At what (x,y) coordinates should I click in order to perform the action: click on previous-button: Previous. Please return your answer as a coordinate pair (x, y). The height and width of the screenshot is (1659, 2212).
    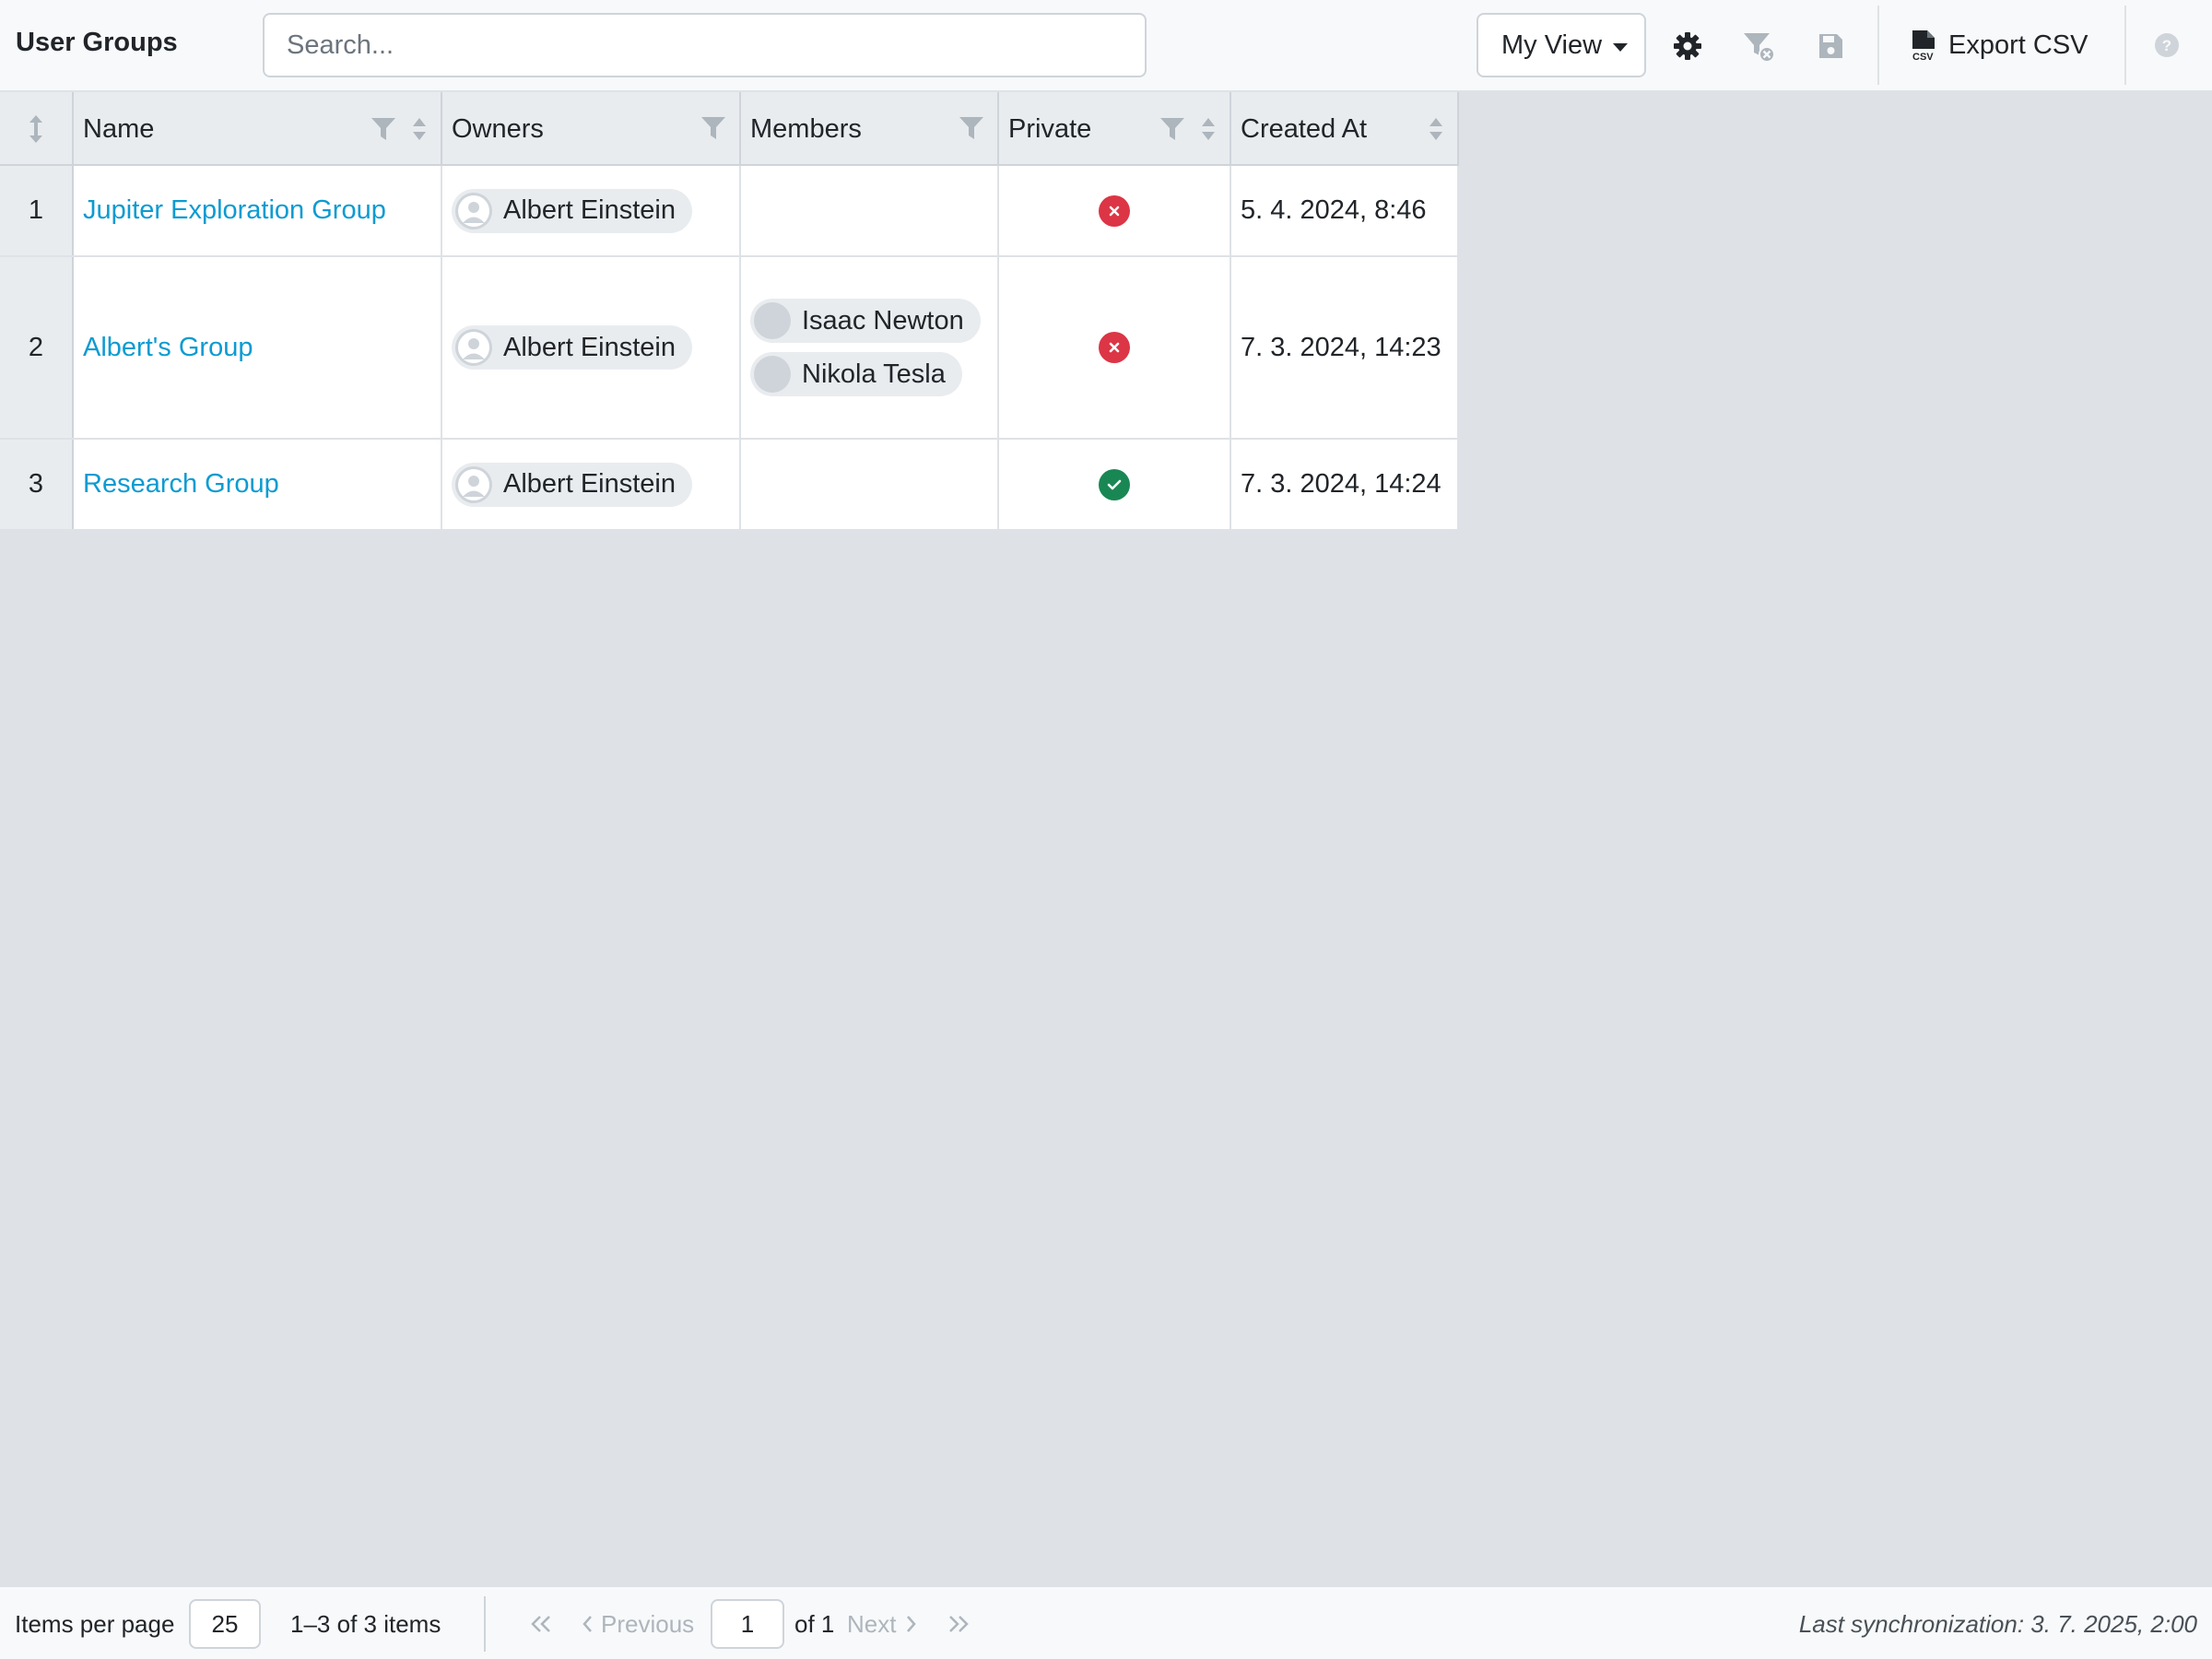
    Looking at the image, I should click on (637, 1623).